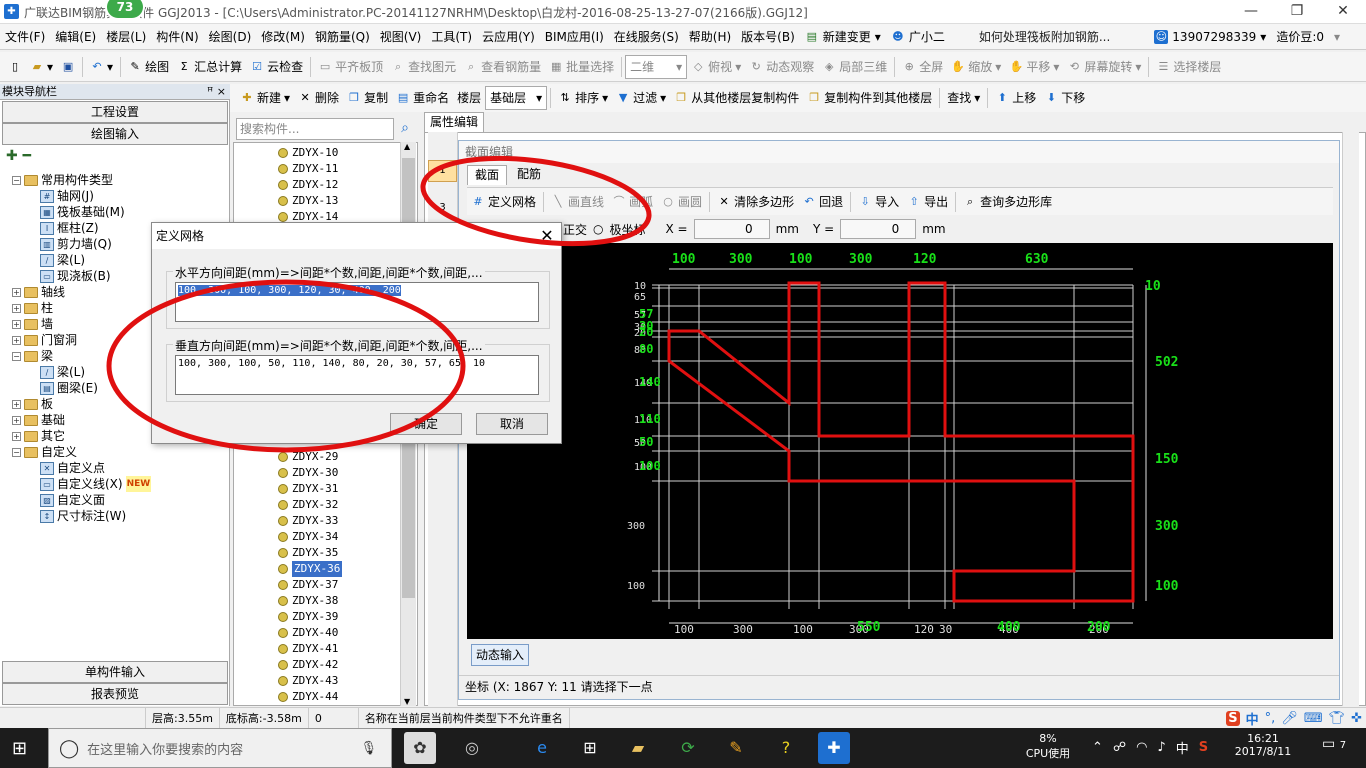 The image size is (1366, 768). I want to click on view-mode-select: 二维 ▾, so click(656, 66).